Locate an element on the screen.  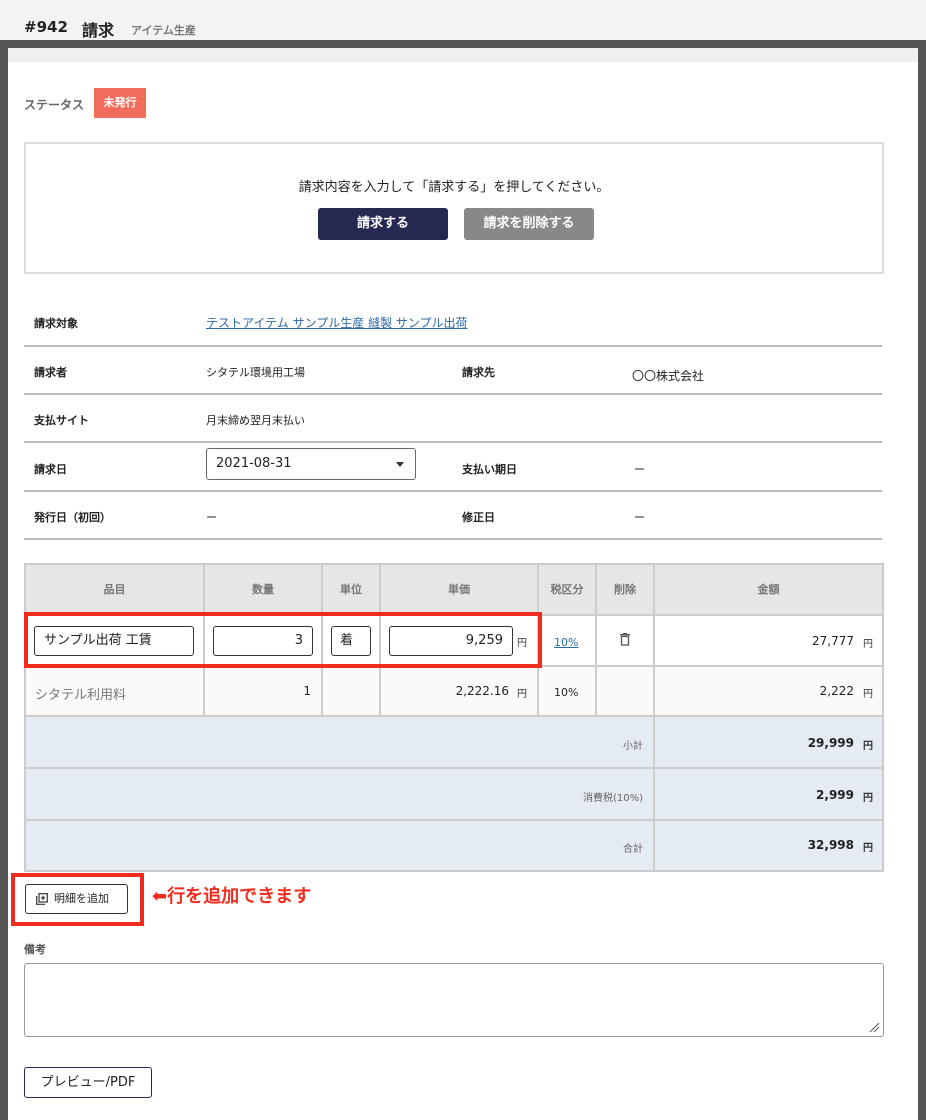
info-row-biller: 請求者 シタテル環境用工場 請求先 〇〇株式会社 is located at coordinates (453, 371).